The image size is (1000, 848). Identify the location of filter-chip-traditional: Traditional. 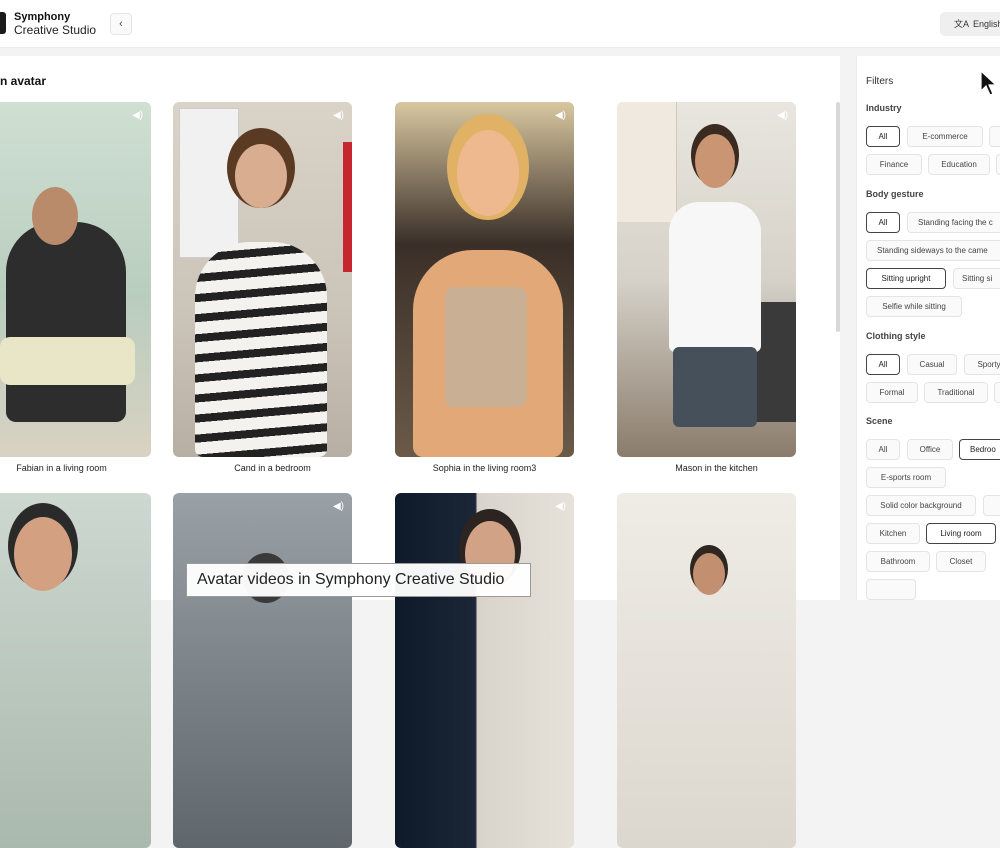
(956, 392).